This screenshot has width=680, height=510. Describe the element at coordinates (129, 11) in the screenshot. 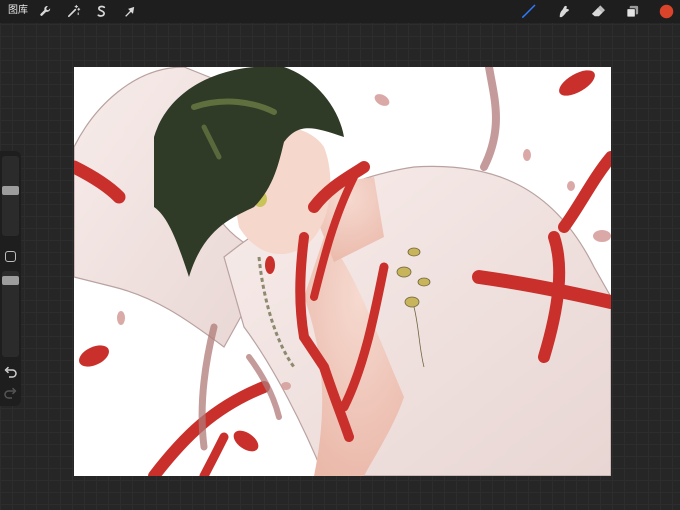

I see `arrow-cursor-icon` at that location.